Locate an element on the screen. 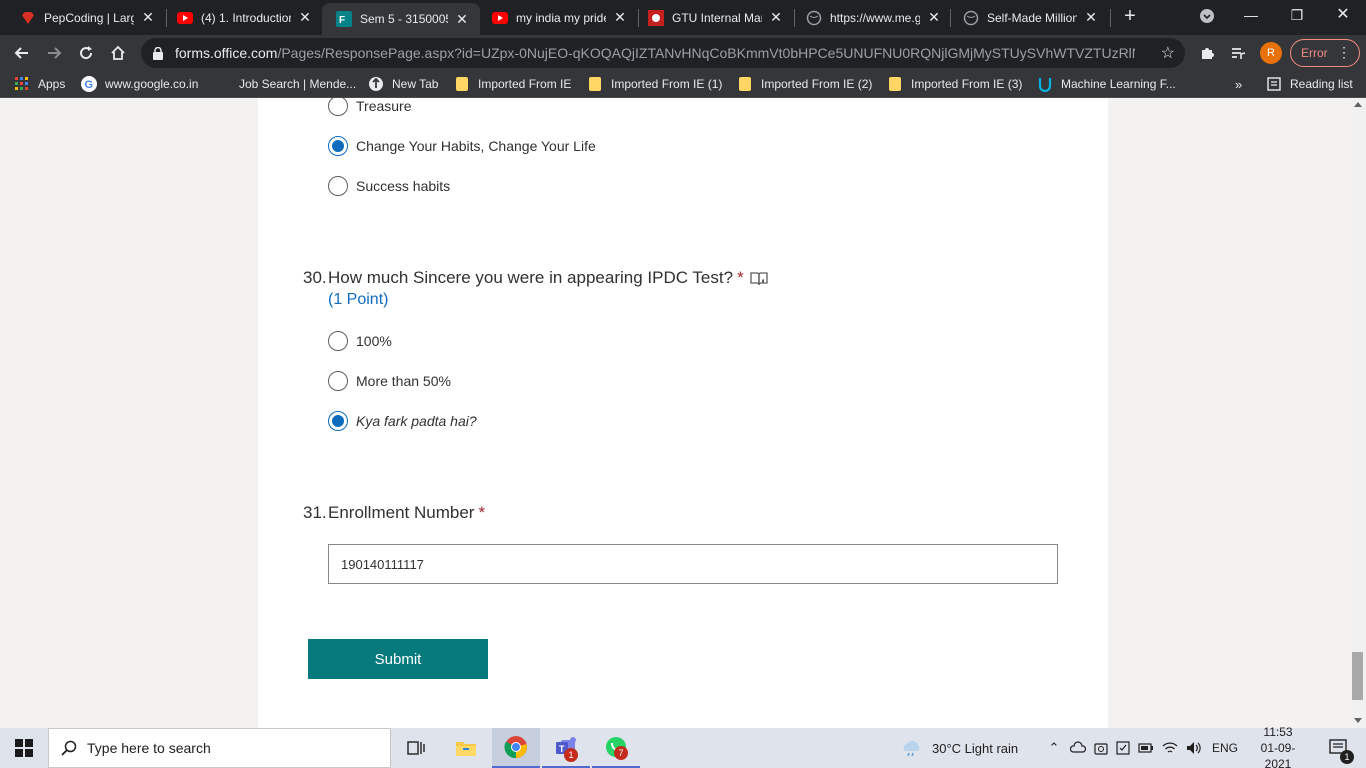 The height and width of the screenshot is (768, 1366). tab-self-made: Self-Made Million ✕ is located at coordinates (1029, 17).